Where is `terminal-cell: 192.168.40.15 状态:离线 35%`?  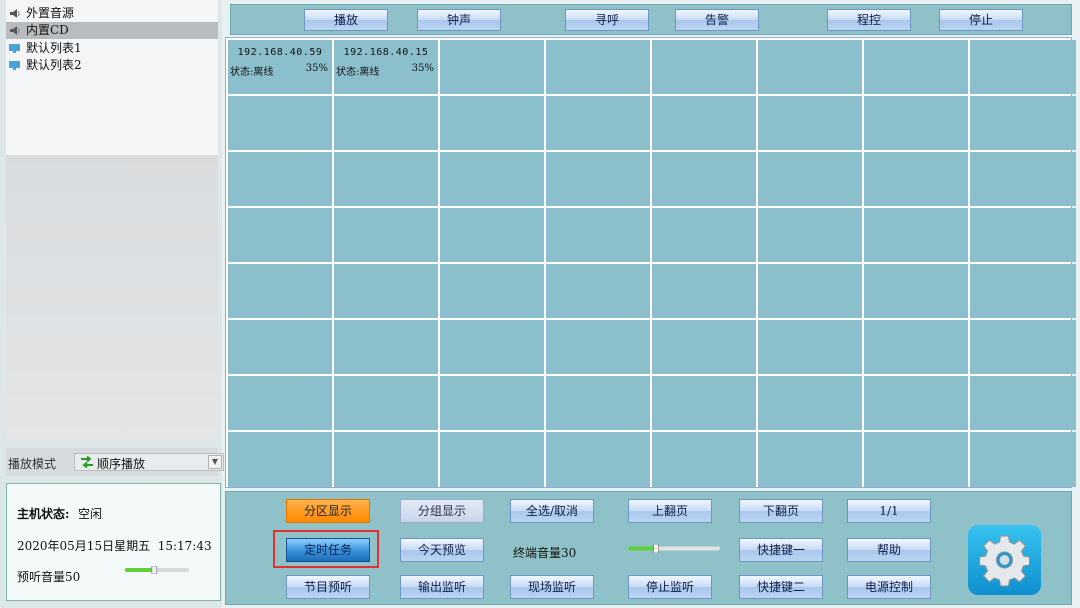 terminal-cell: 192.168.40.15 状态:离线 35% is located at coordinates (386, 67).